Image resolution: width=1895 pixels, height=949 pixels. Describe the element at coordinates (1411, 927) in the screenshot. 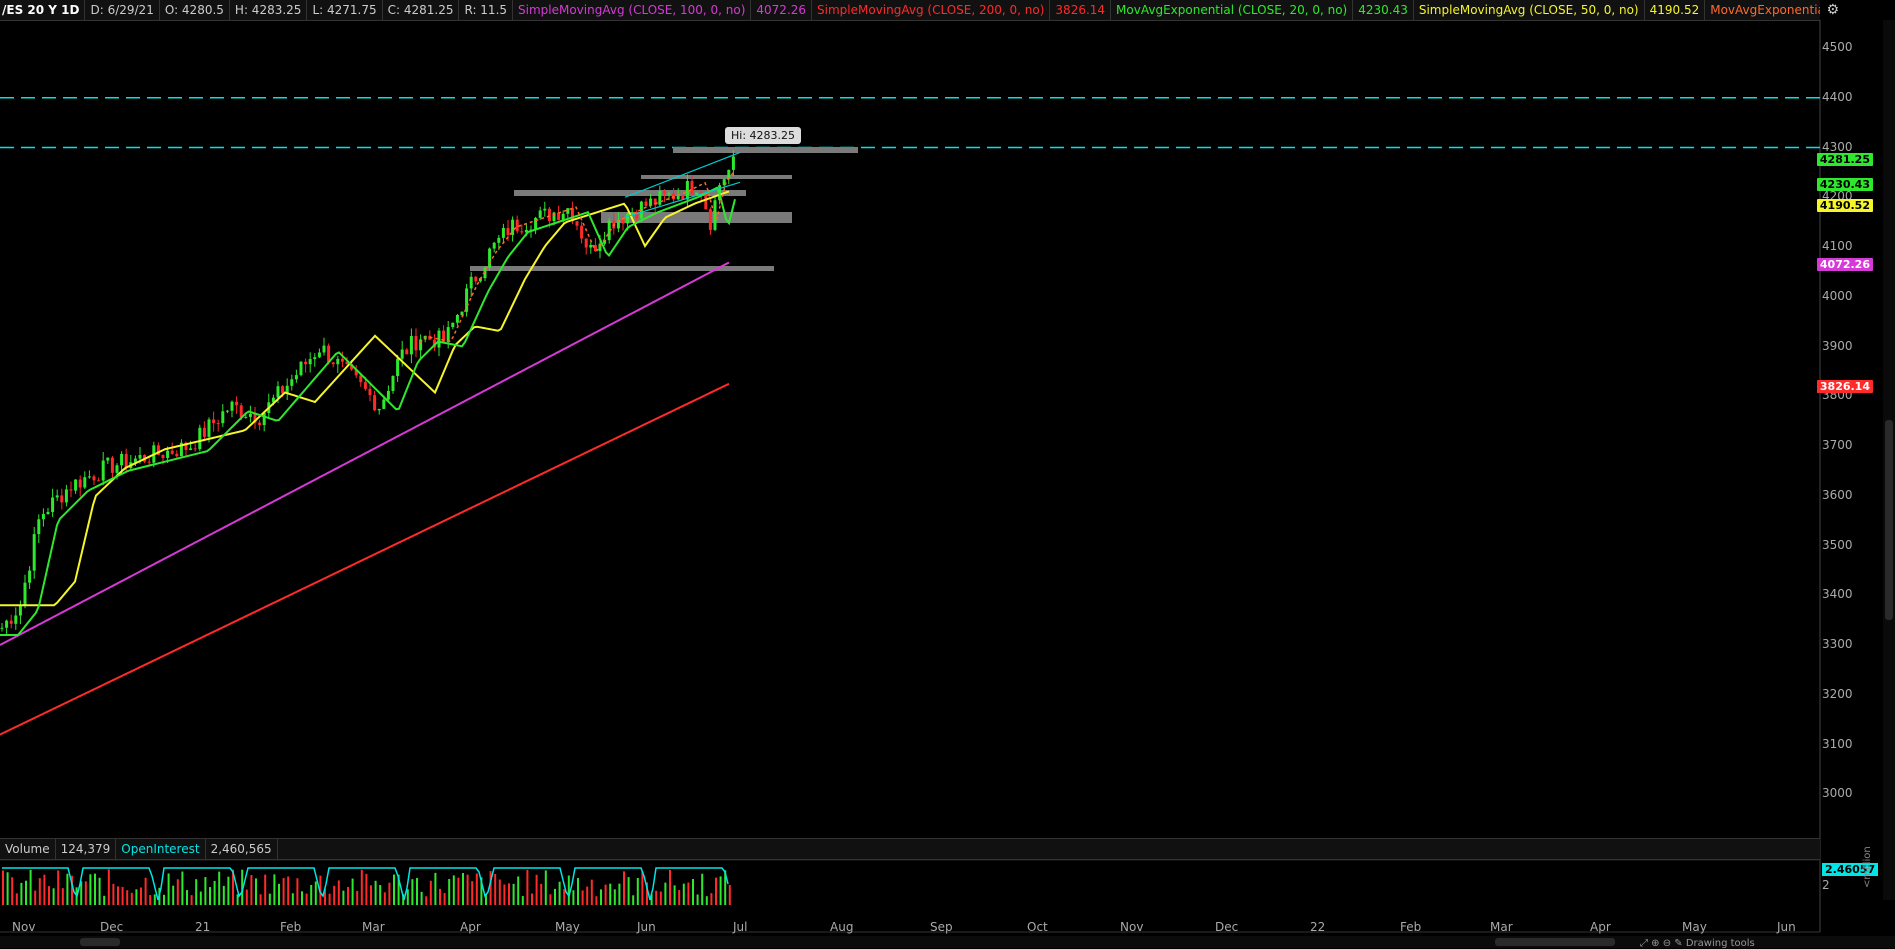

I see `time-tick-label: Feb` at that location.